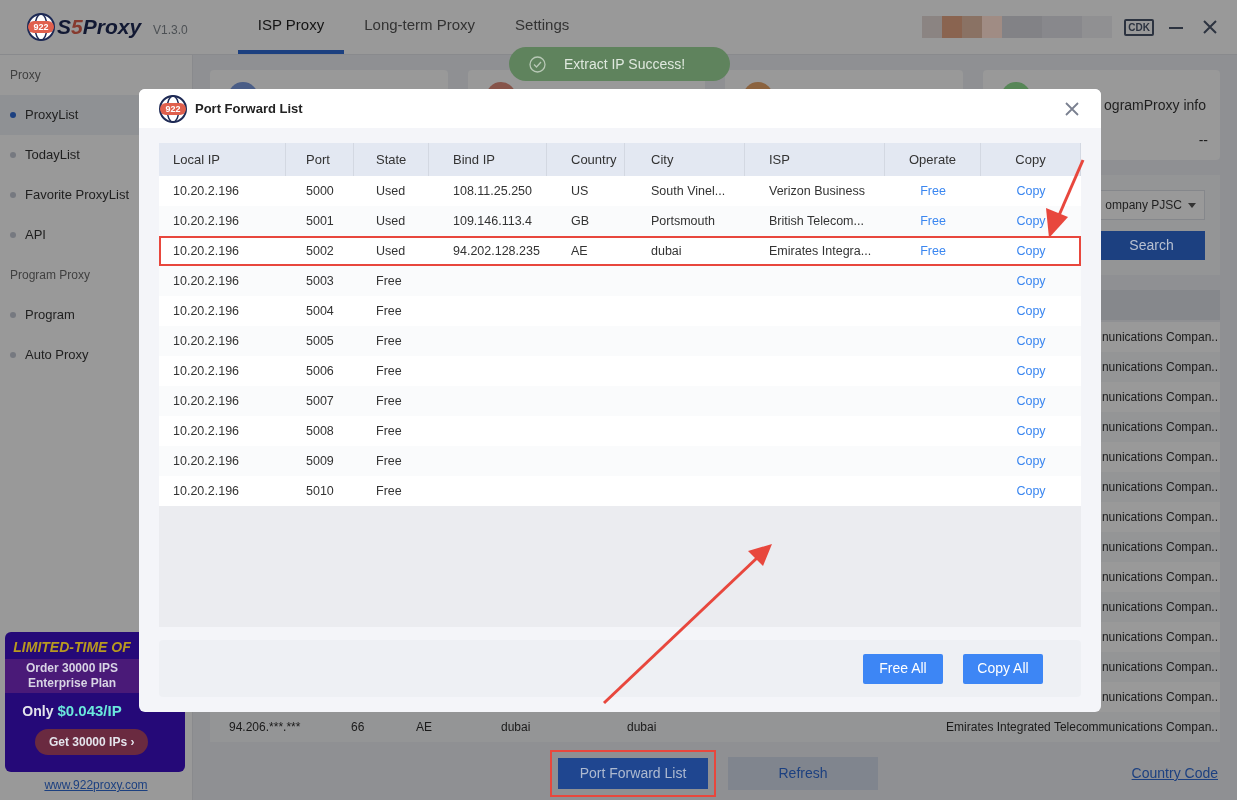  Describe the element at coordinates (320, 401) in the screenshot. I see `table-cell-text: 5007` at that location.